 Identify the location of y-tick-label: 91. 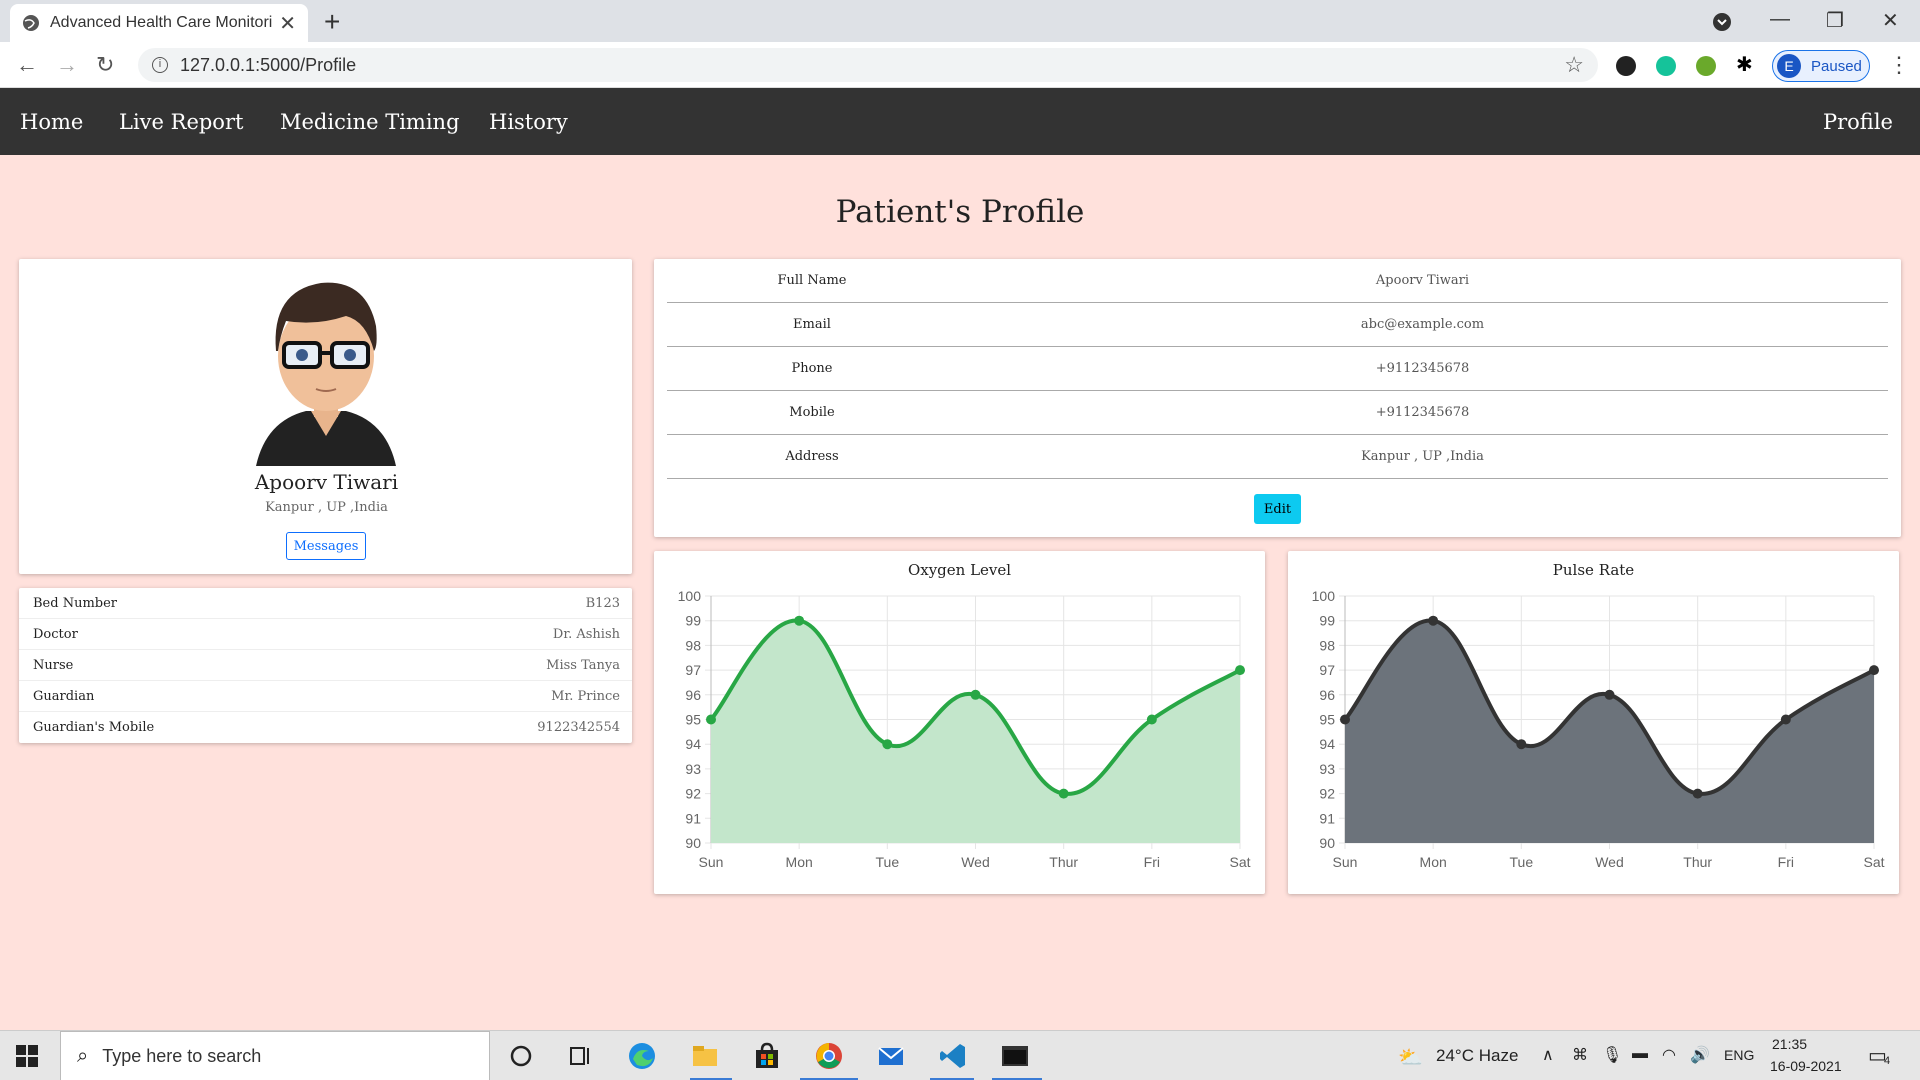
(1327, 818).